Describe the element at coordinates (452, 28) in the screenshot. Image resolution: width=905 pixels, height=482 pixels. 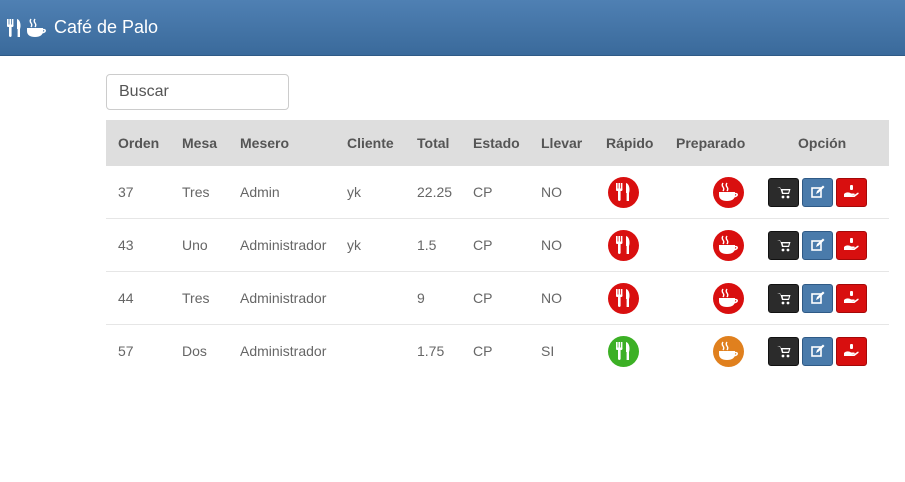
I see `navbar: Café de Palo` at that location.